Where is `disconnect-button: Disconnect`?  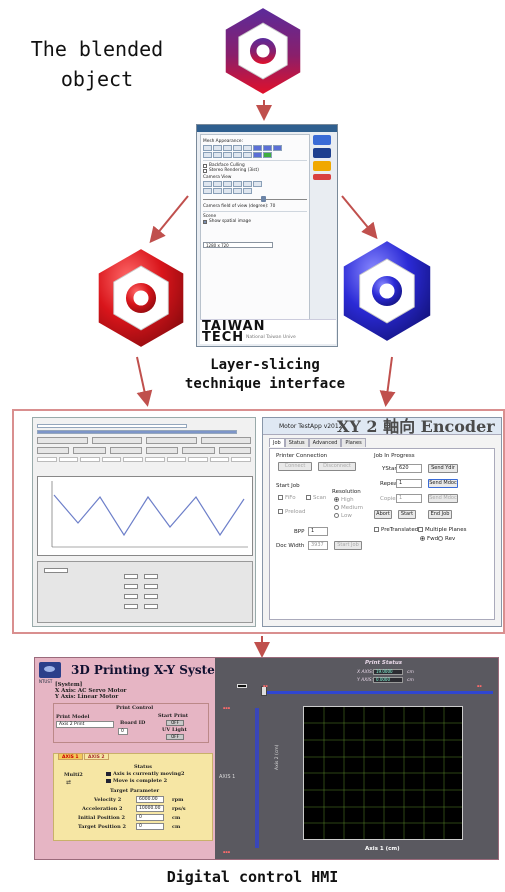 disconnect-button: Disconnect is located at coordinates (337, 466).